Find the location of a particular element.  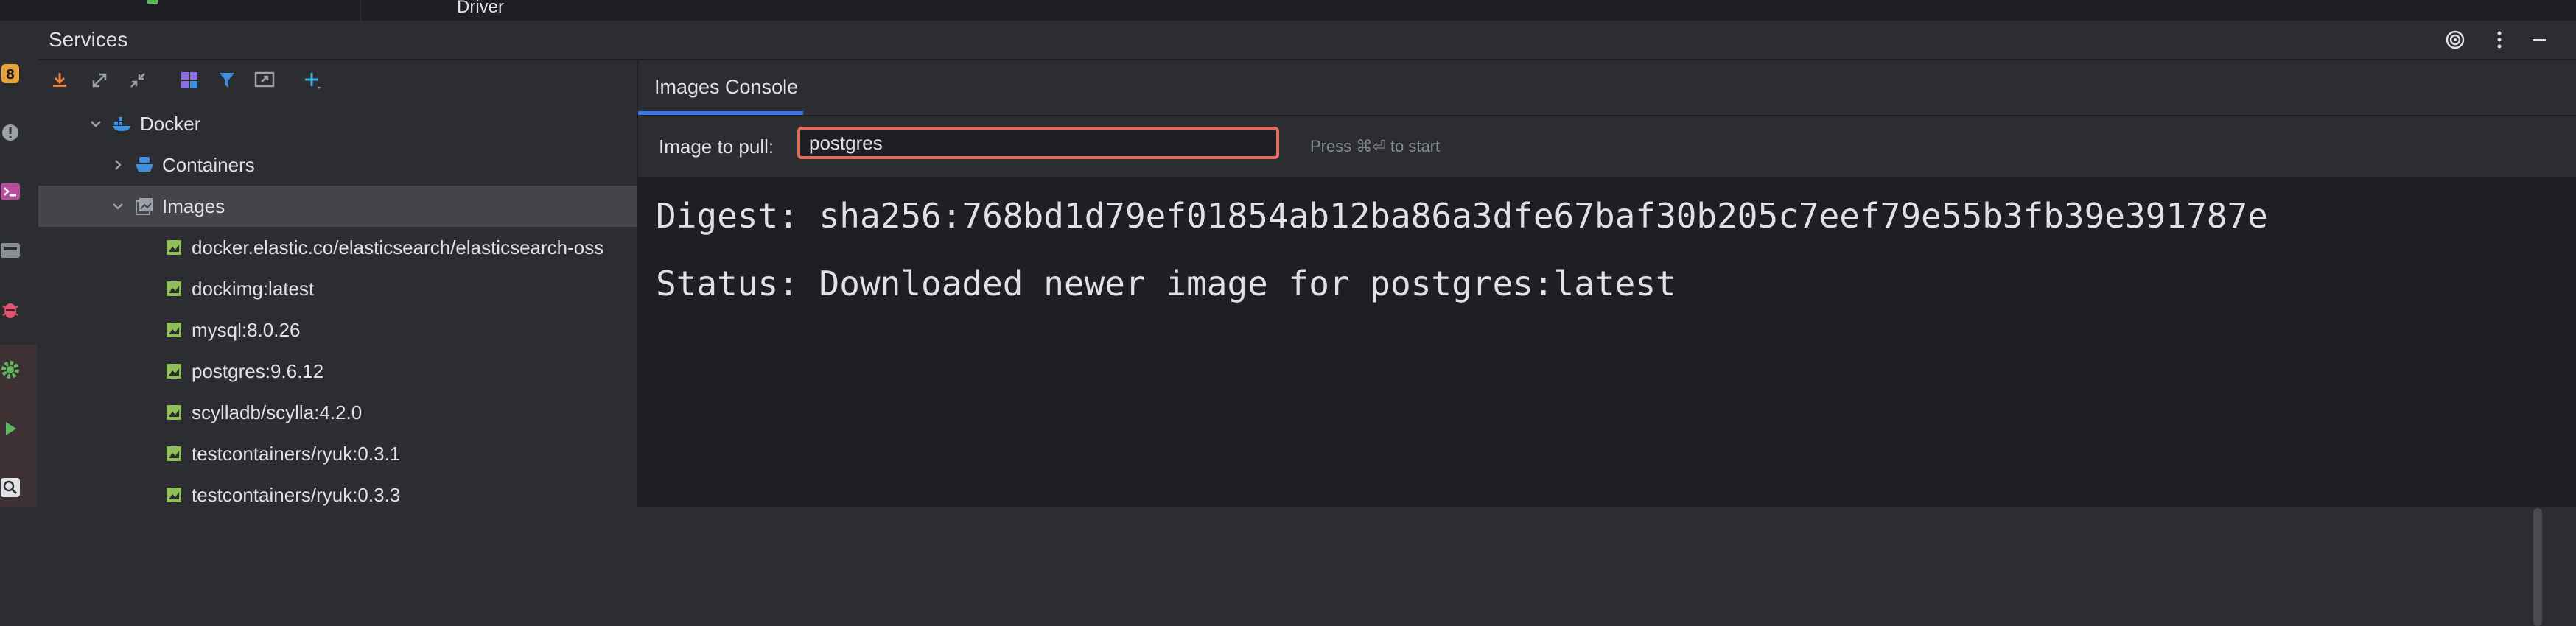

filter-icon is located at coordinates (228, 80).